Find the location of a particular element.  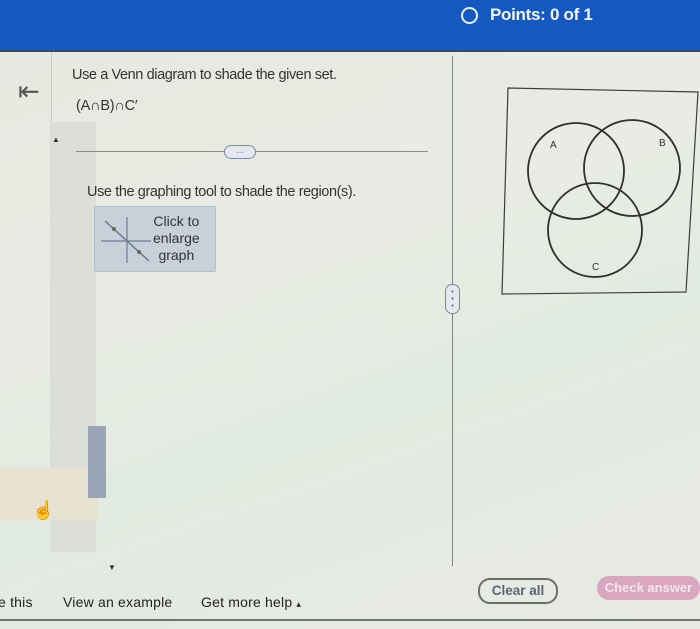

label-c: C is located at coordinates (595, 267).